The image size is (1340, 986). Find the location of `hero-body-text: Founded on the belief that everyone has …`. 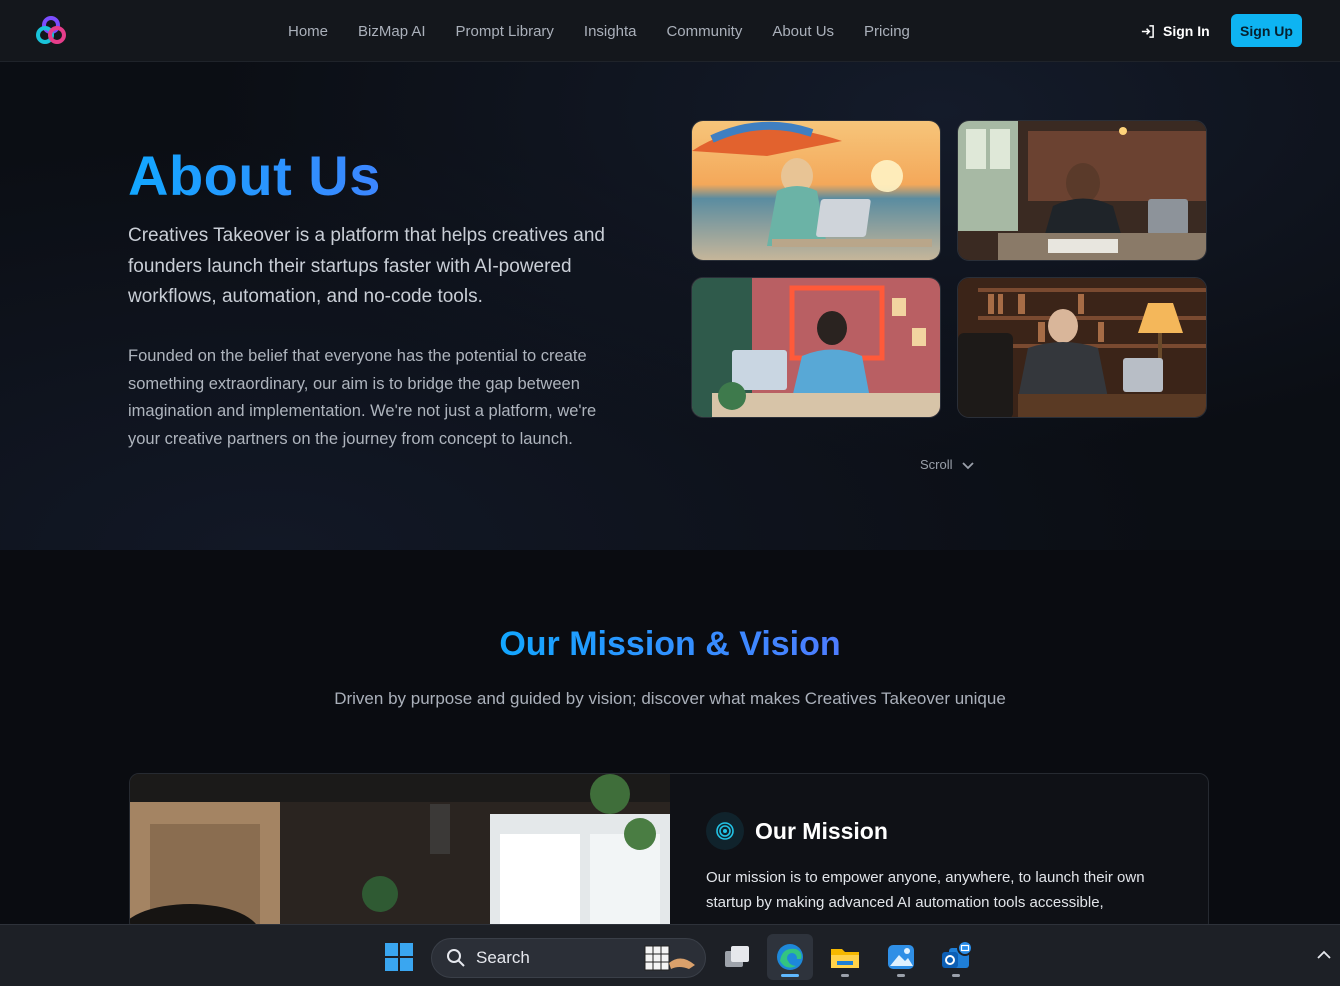

hero-body-text: Founded on the belief that everyone has … is located at coordinates (362, 397).